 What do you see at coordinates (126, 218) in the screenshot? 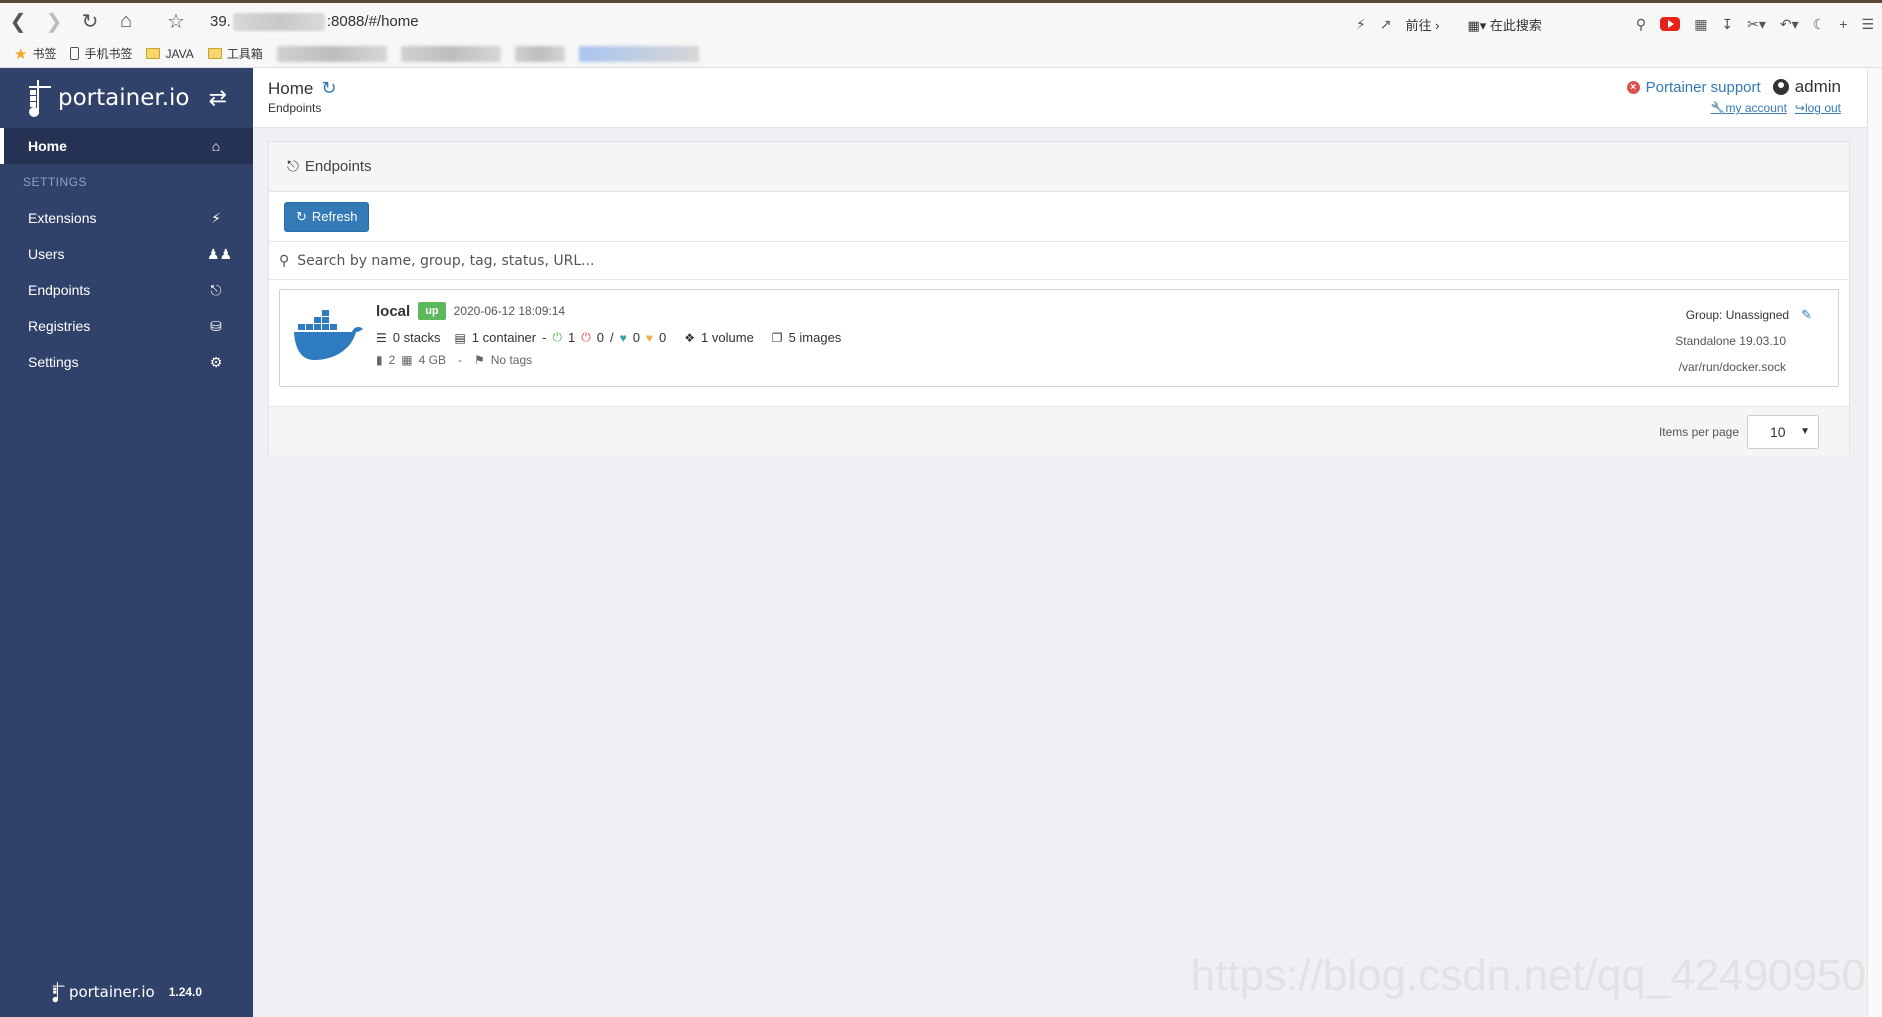
I see `sidebar-item-extensions: Extensions ⚡` at bounding box center [126, 218].